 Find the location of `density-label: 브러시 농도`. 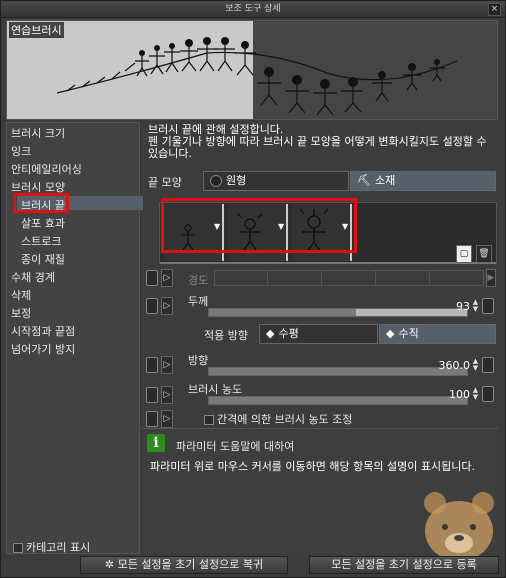

density-label: 브러시 농도 is located at coordinates (215, 389).